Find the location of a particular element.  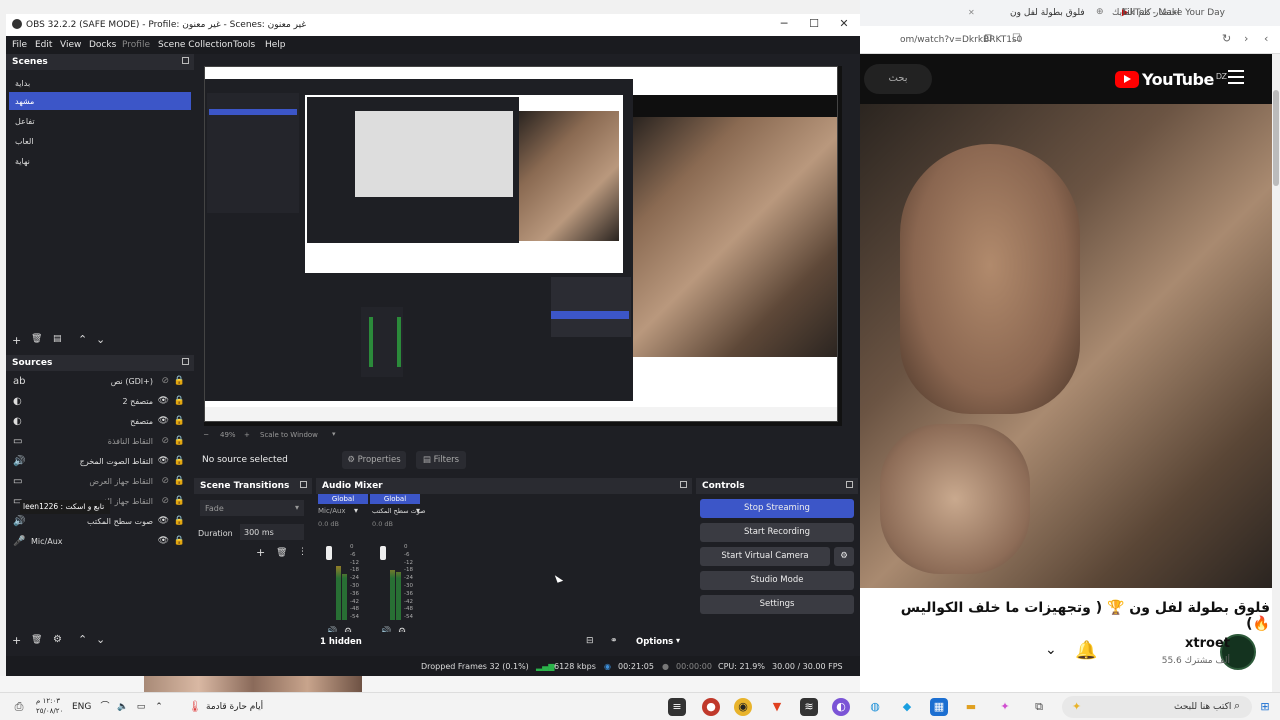

copilot-icon: ✦ is located at coordinates (1005, 707).